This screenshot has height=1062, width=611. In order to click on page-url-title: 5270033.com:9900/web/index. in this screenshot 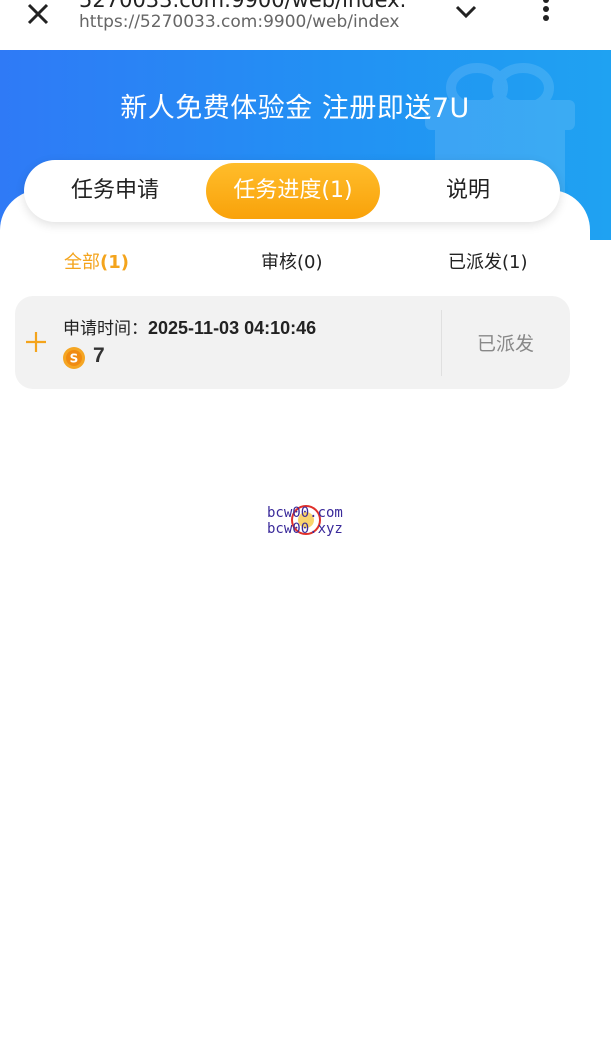, I will do `click(249, 6)`.